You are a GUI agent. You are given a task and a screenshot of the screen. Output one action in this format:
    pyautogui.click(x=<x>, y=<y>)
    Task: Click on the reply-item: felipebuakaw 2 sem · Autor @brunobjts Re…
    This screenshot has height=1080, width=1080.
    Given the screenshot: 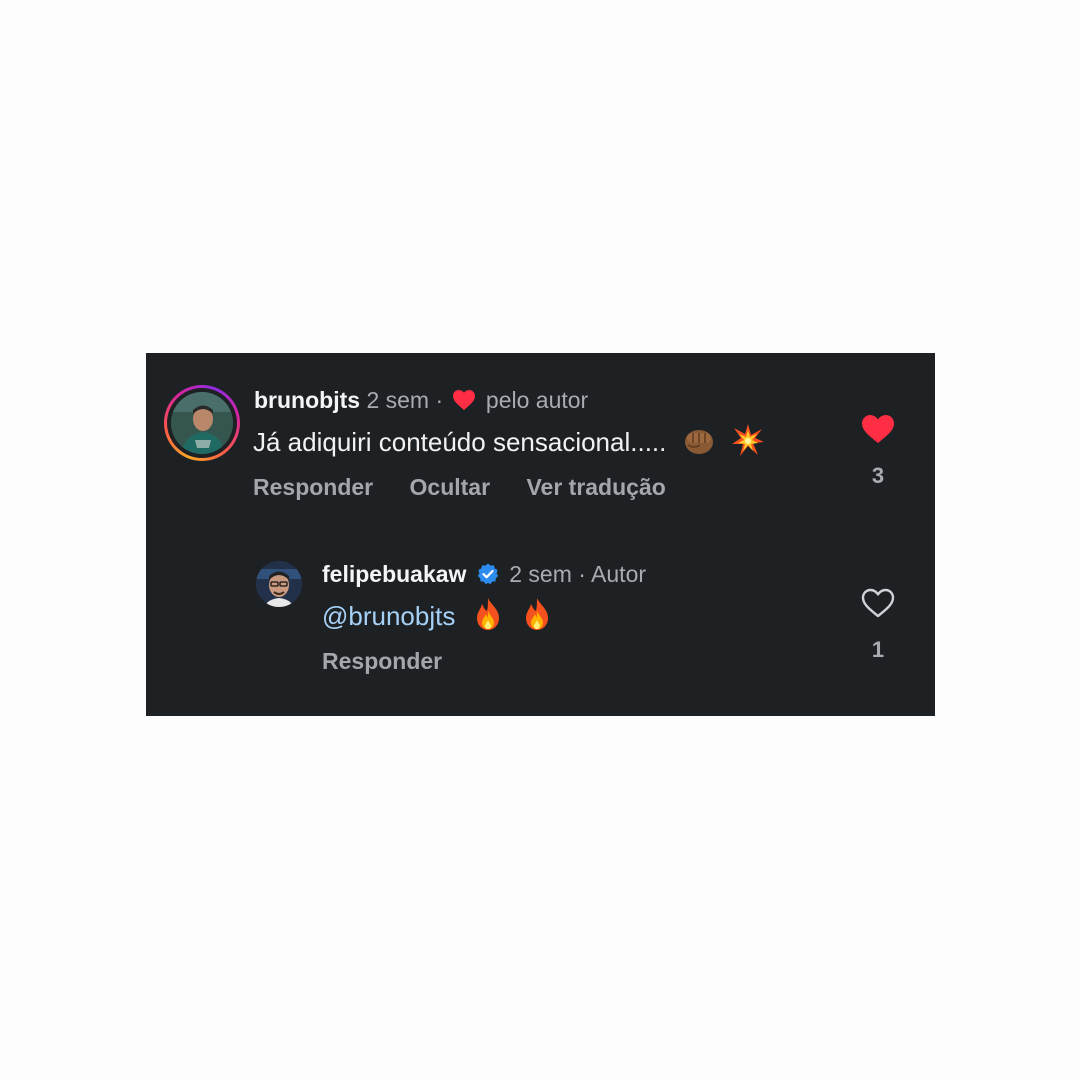 What is the action you would take?
    pyautogui.click(x=540, y=624)
    